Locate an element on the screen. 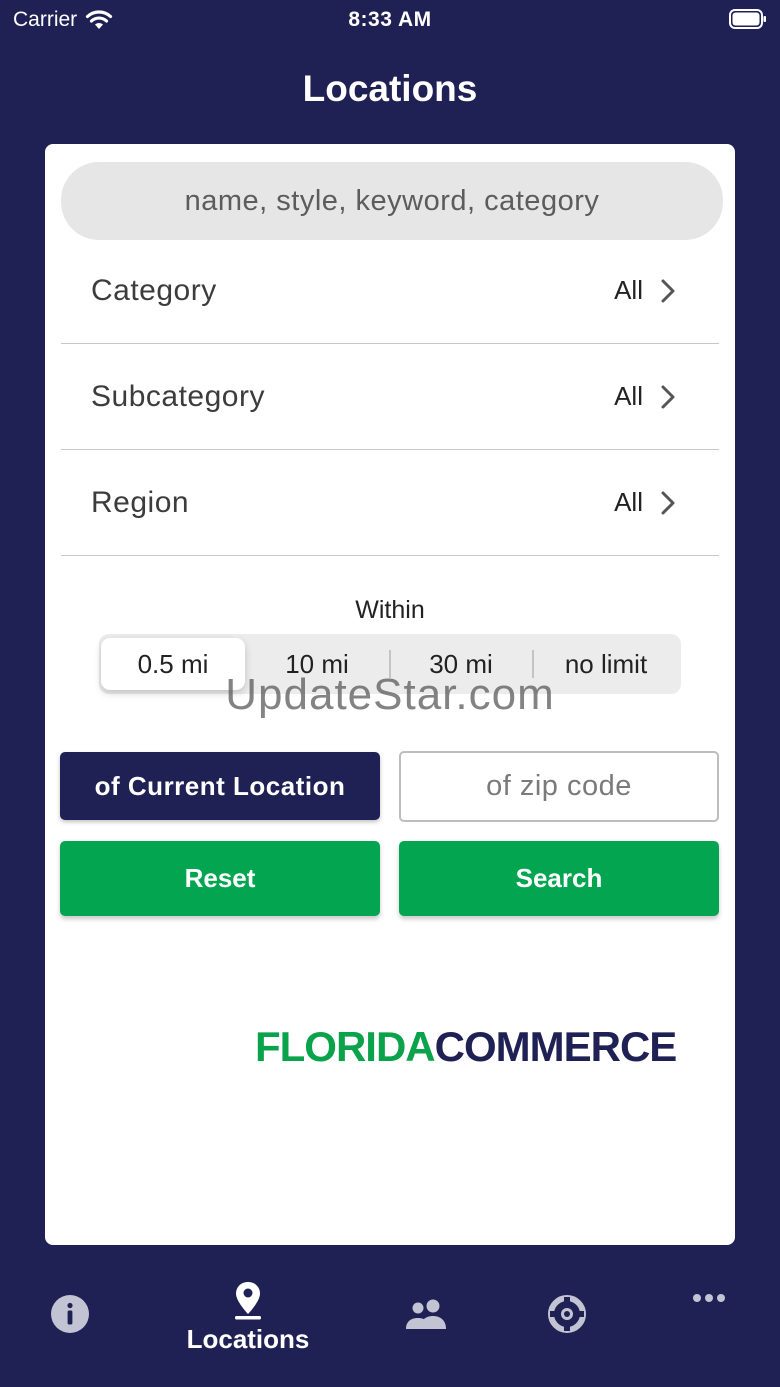  tab-people is located at coordinates (426, 1314).